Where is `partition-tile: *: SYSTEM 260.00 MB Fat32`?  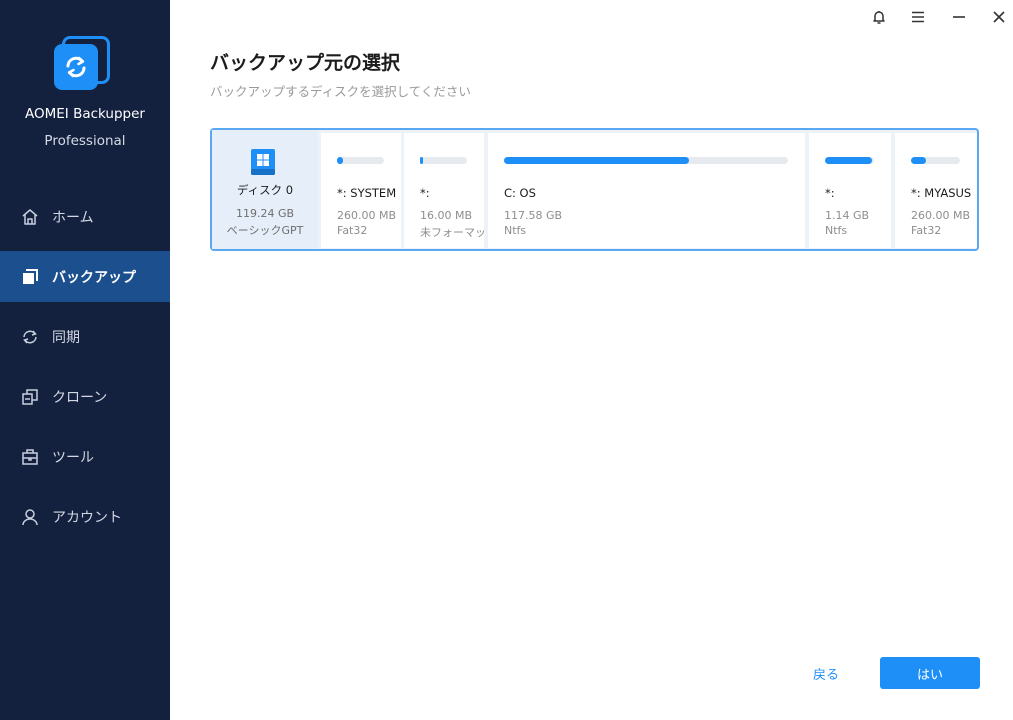
partition-tile: *: SYSTEM 260.00 MB Fat32 is located at coordinates (361, 190).